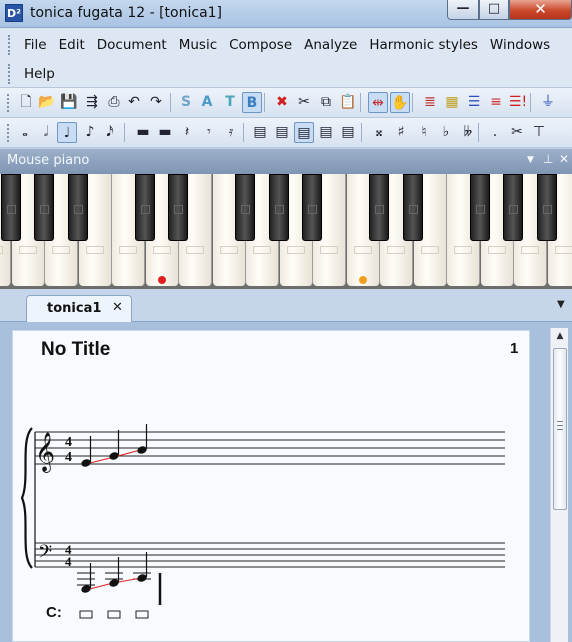  I want to click on chord-key-label: C:, so click(54, 612).